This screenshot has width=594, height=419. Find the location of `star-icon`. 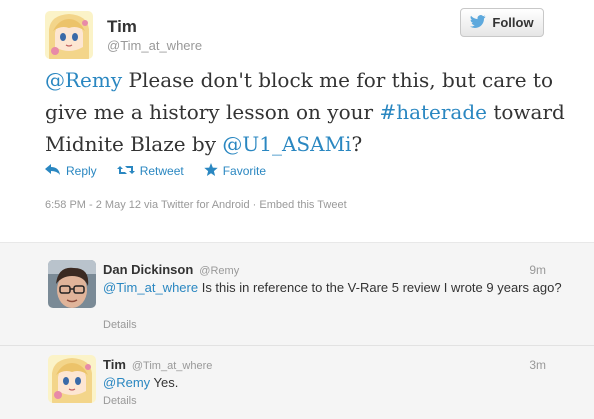

star-icon is located at coordinates (211, 171).